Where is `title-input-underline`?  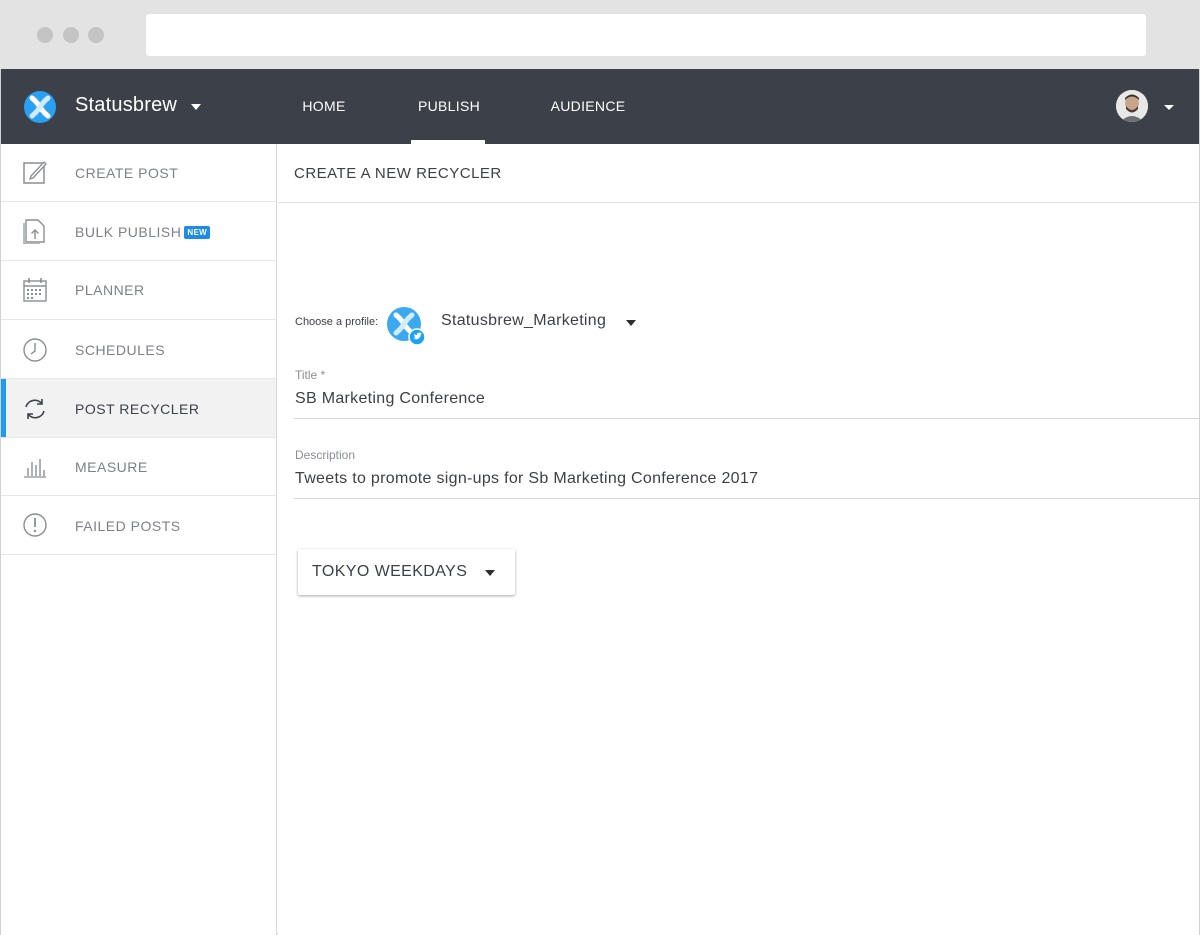
title-input-underline is located at coordinates (746, 418).